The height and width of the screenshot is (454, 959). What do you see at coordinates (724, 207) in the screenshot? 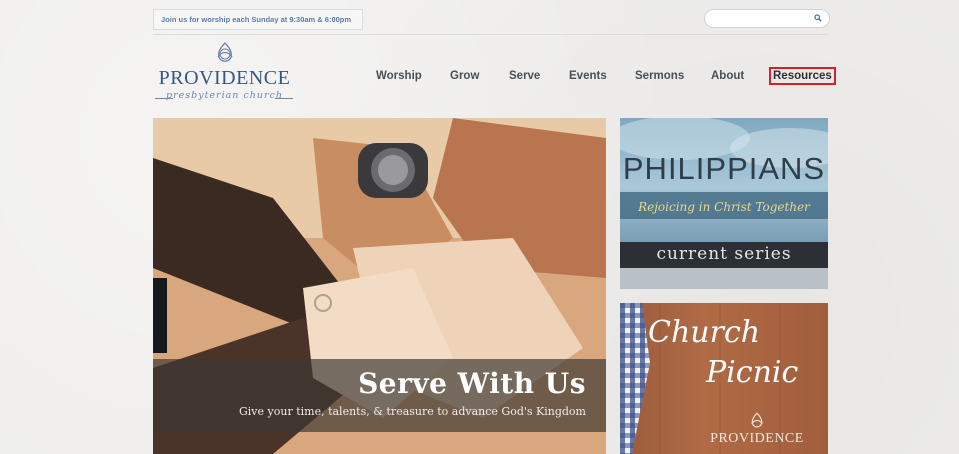
I see `series-tagline: Rejoicing in Christ Together` at bounding box center [724, 207].